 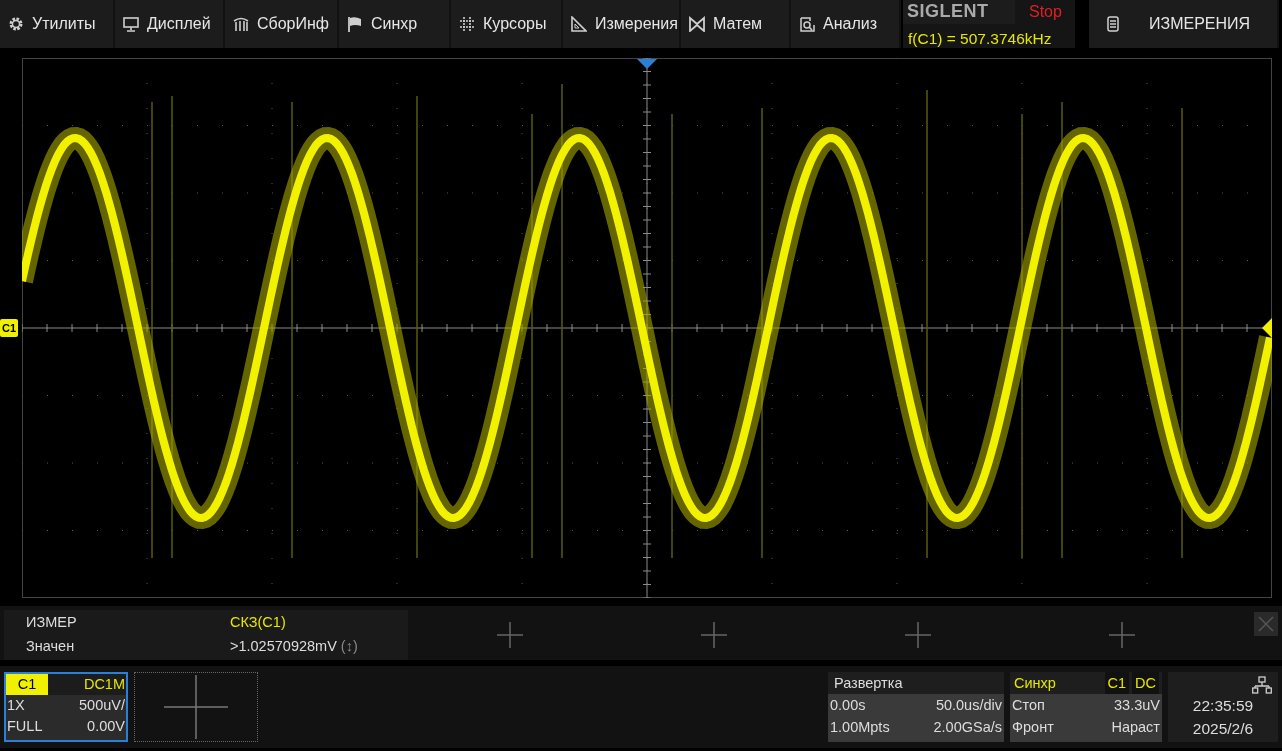 What do you see at coordinates (1113, 24) in the screenshot?
I see `clipboard-icon` at bounding box center [1113, 24].